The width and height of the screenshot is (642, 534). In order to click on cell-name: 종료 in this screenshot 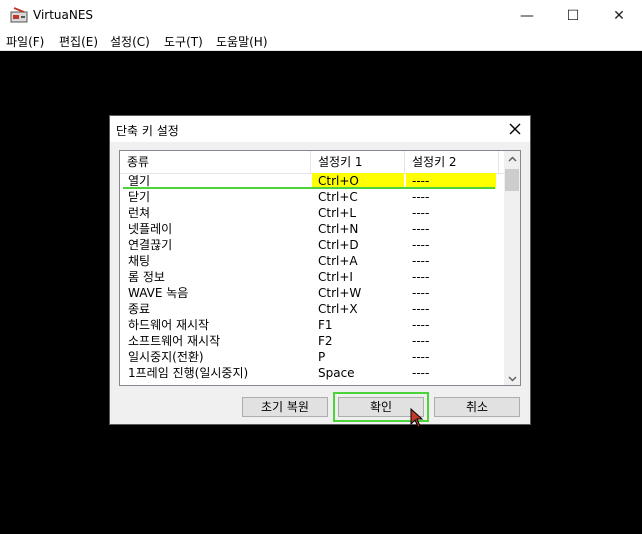, I will do `click(139, 309)`.